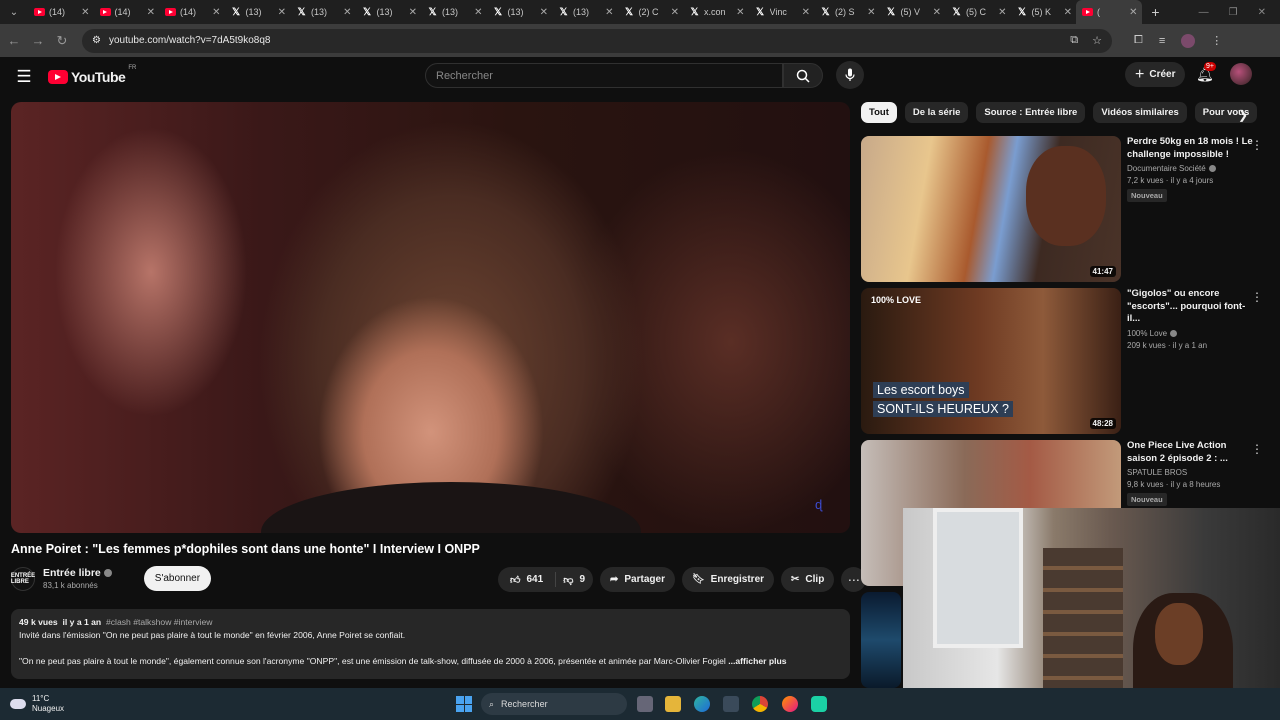  Describe the element at coordinates (92, 75) in the screenshot. I see `youtube-logo: YouTube FR` at that location.